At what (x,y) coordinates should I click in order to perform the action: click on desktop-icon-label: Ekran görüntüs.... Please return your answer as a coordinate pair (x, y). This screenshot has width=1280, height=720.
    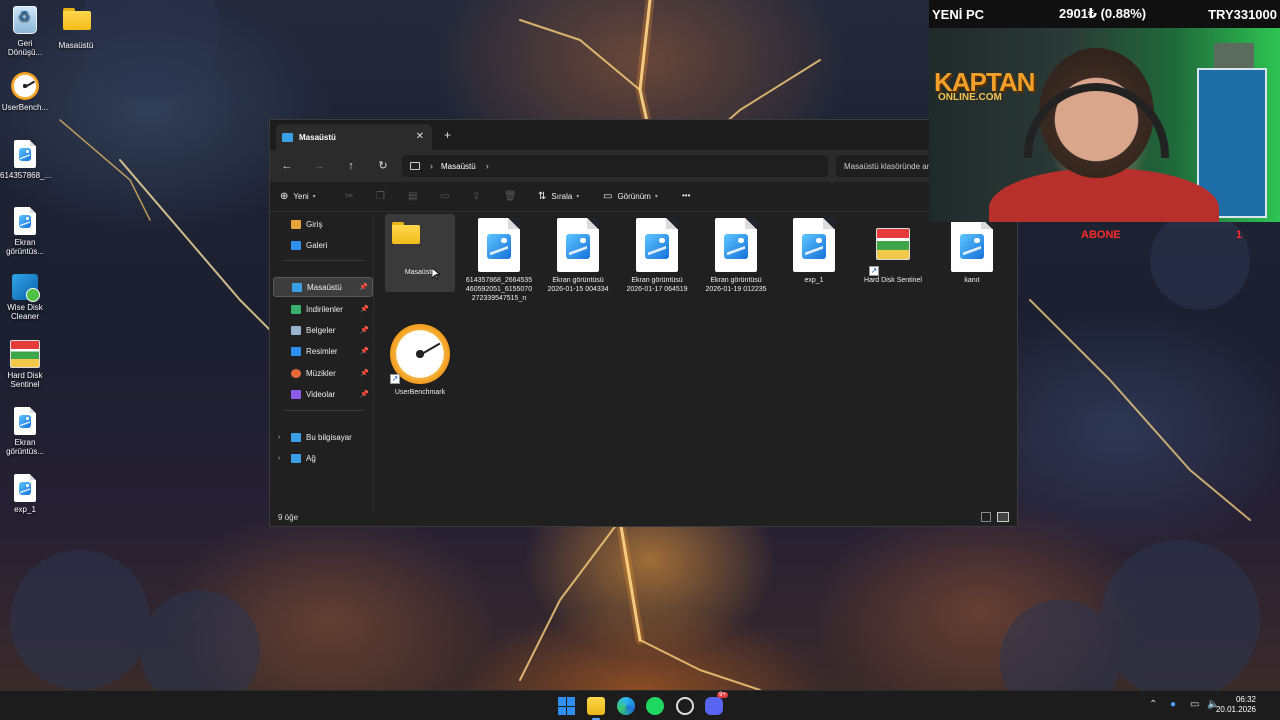
    Looking at the image, I should click on (25, 247).